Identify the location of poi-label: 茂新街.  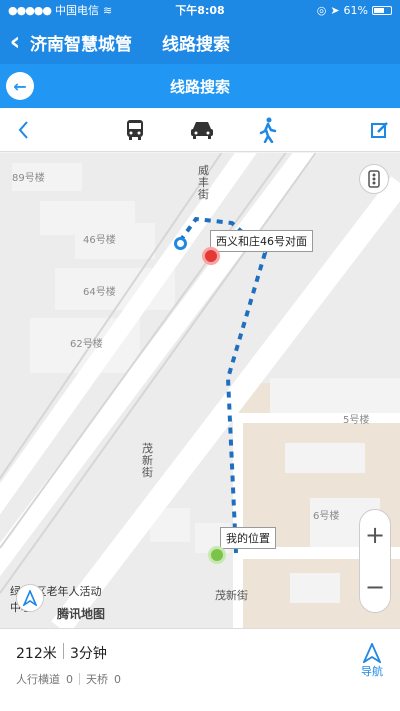
(231, 595).